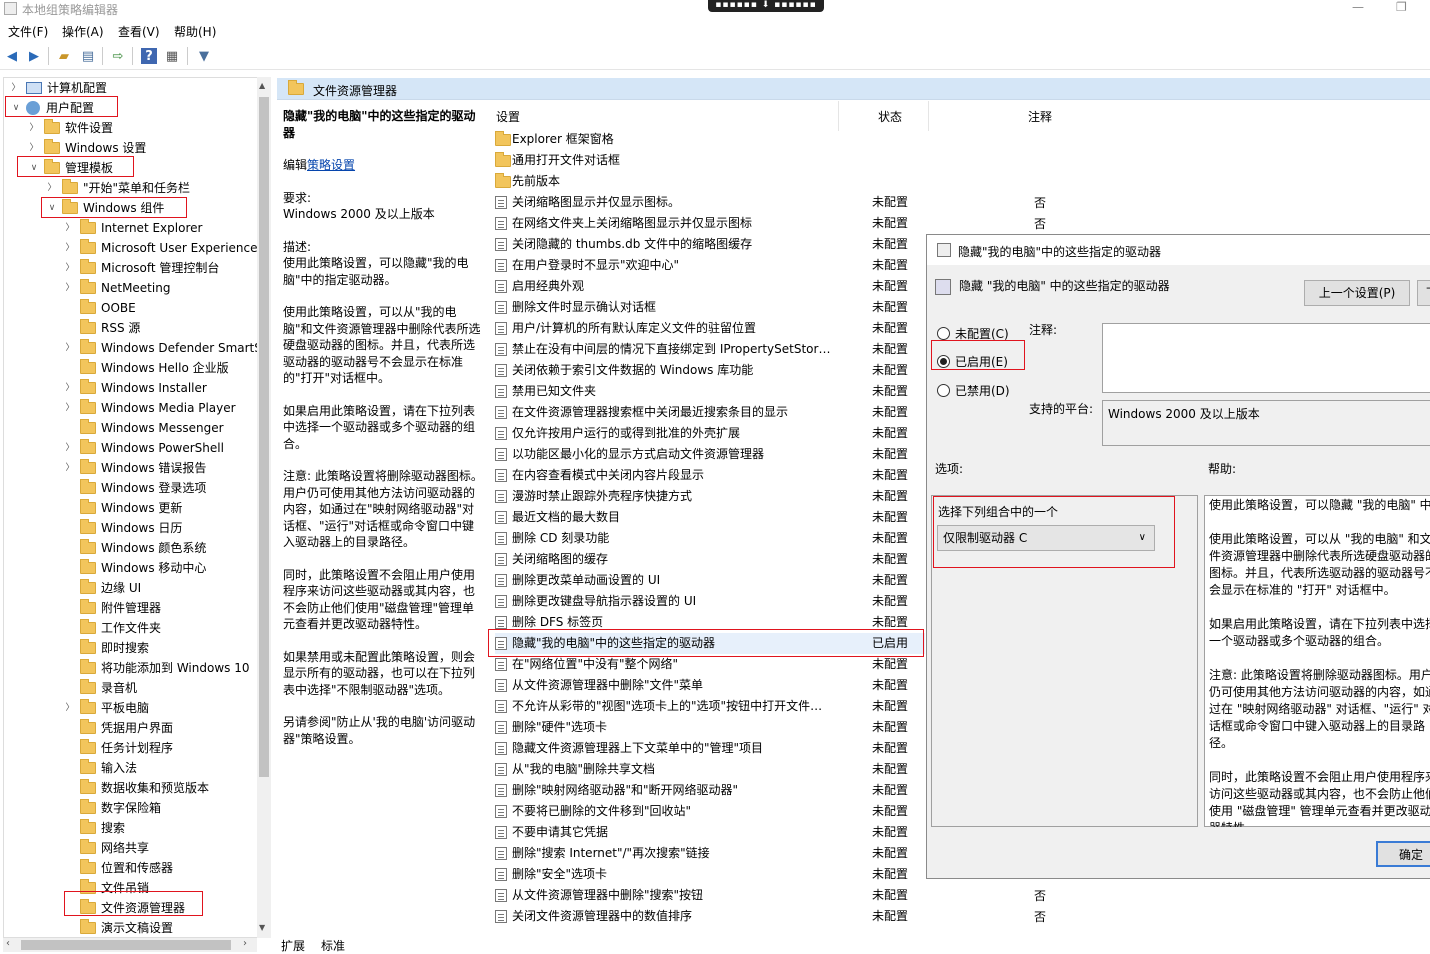  What do you see at coordinates (710, 139) in the screenshot?
I see `folder-row: Explorer 框架窗格` at bounding box center [710, 139].